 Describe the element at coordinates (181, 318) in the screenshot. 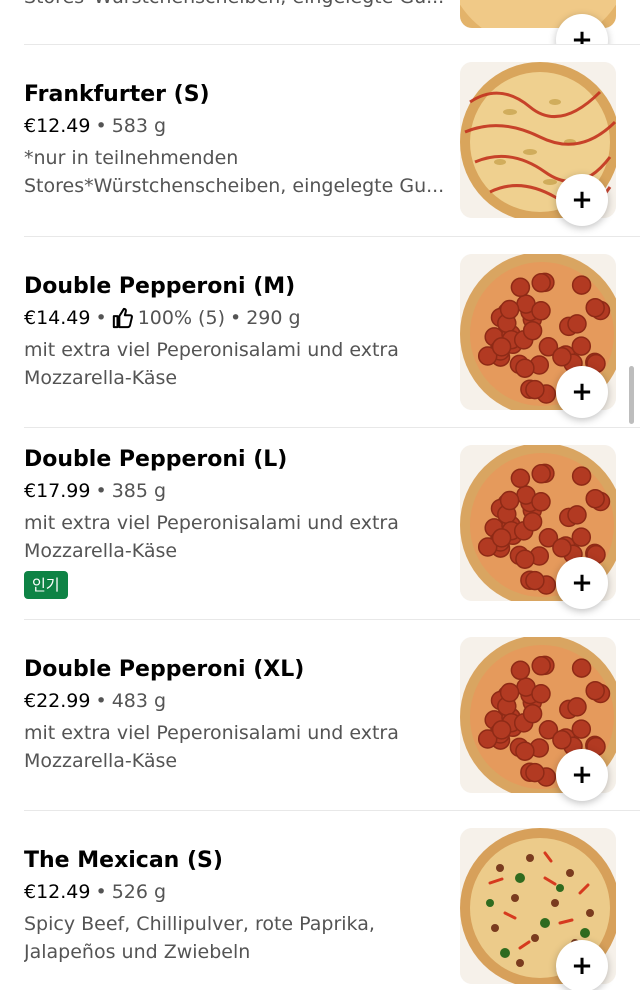

I see `item-rating: 100% (5)` at that location.